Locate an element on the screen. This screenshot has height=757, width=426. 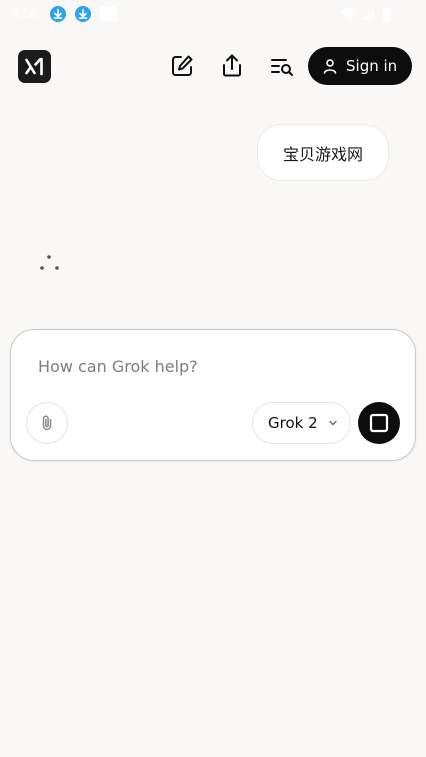
battery-icon is located at coordinates (387, 14).